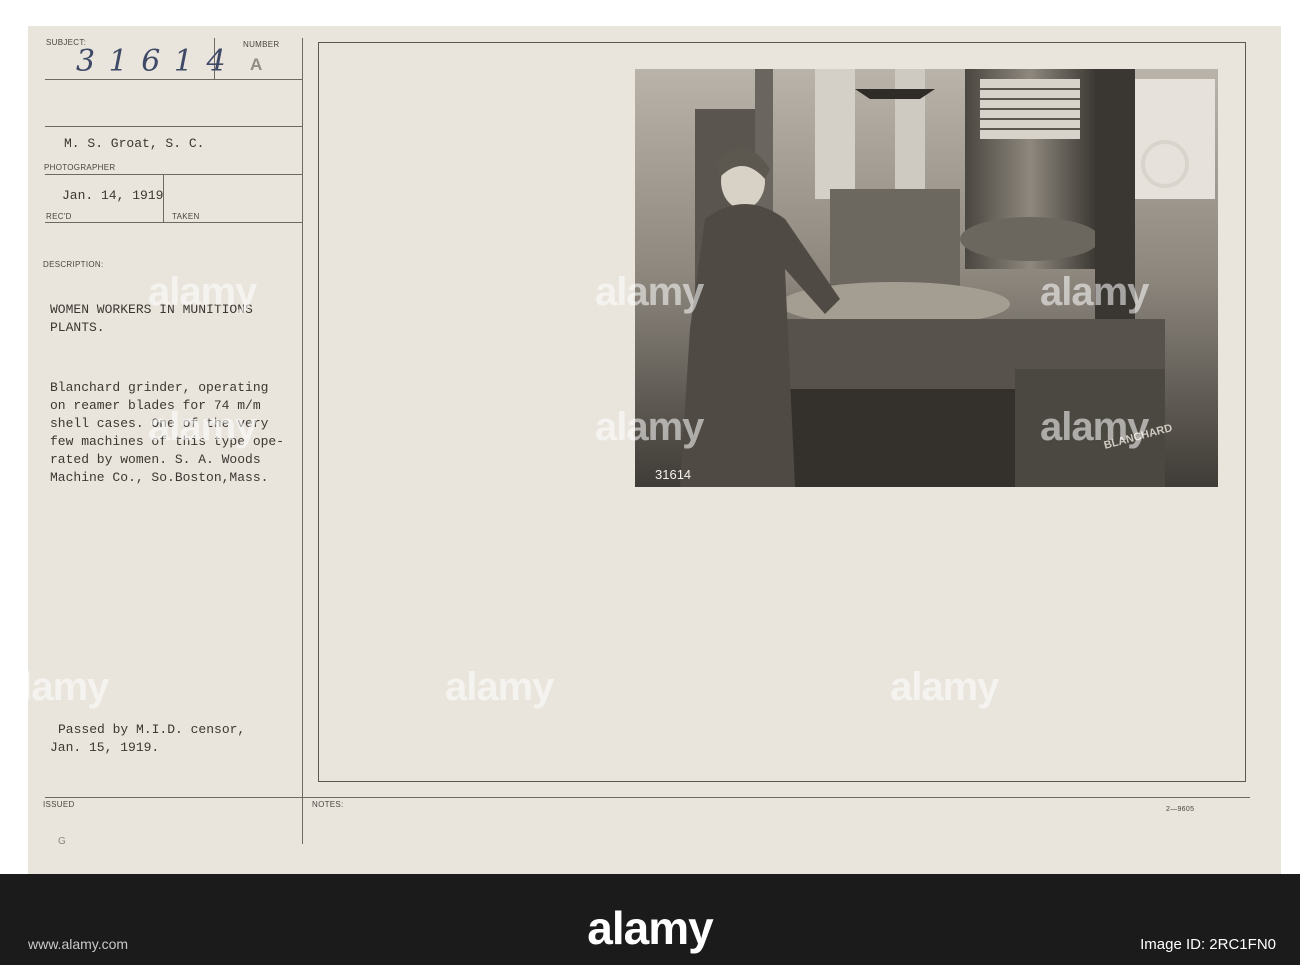 Image resolution: width=1300 pixels, height=965 pixels. What do you see at coordinates (113, 195) in the screenshot?
I see `received-date: Jan. 14, 1919` at bounding box center [113, 195].